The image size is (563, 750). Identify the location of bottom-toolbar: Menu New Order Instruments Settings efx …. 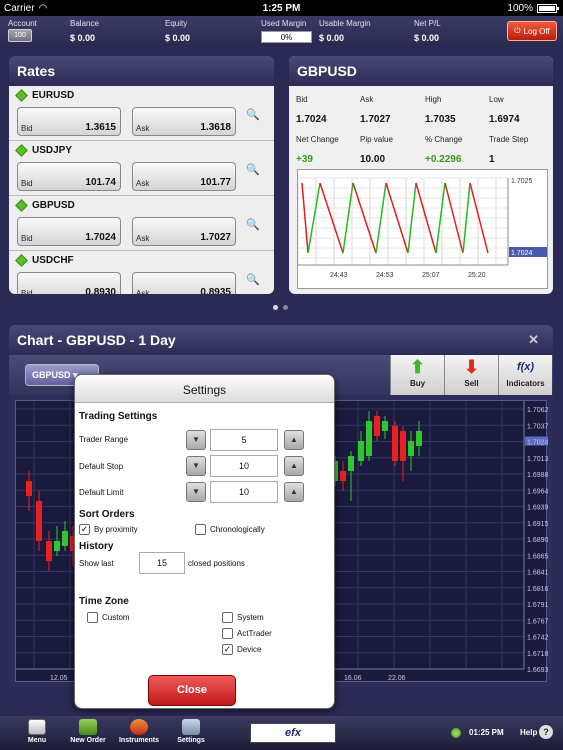
(281, 733).